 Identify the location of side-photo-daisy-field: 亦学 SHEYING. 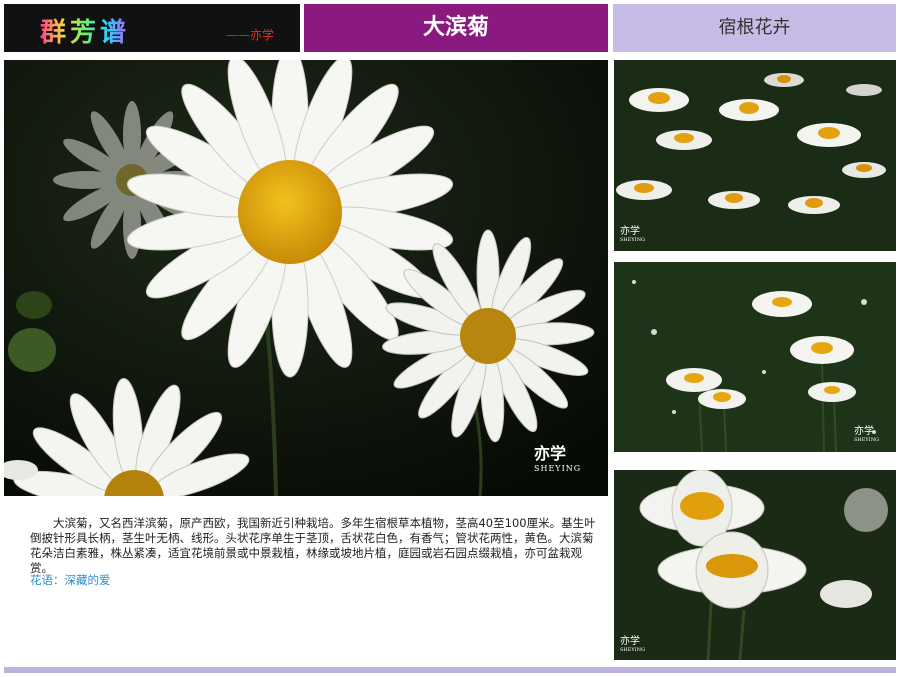
(755, 155).